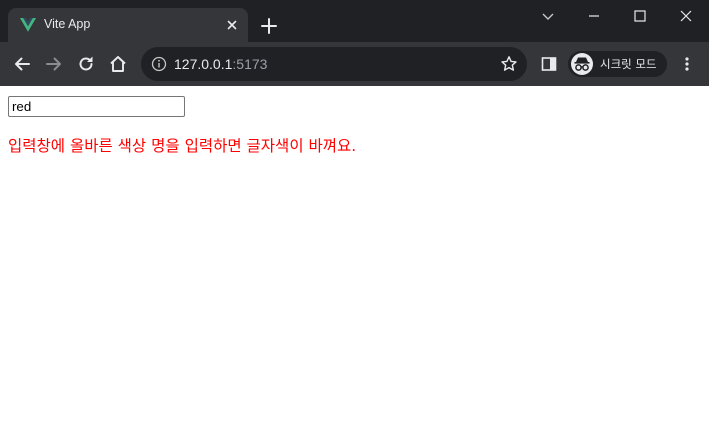 The image size is (709, 446). Describe the element at coordinates (334, 64) in the screenshot. I see `address-bar: 127.0.0.1:5173` at that location.